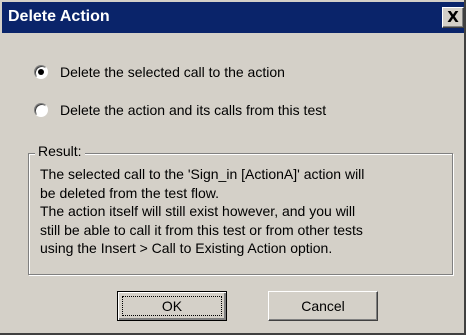 The width and height of the screenshot is (466, 335). What do you see at coordinates (41, 110) in the screenshot?
I see `radio-unchecked-icon` at bounding box center [41, 110].